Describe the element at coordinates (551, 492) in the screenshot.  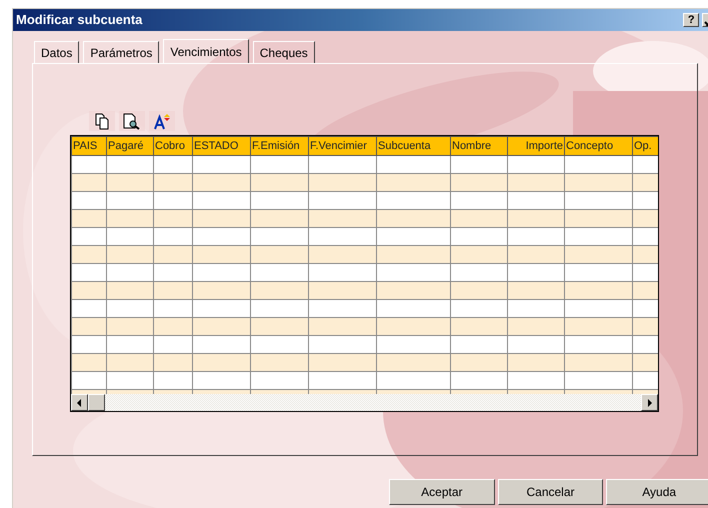
I see `dialog-button: Cancelar` at that location.